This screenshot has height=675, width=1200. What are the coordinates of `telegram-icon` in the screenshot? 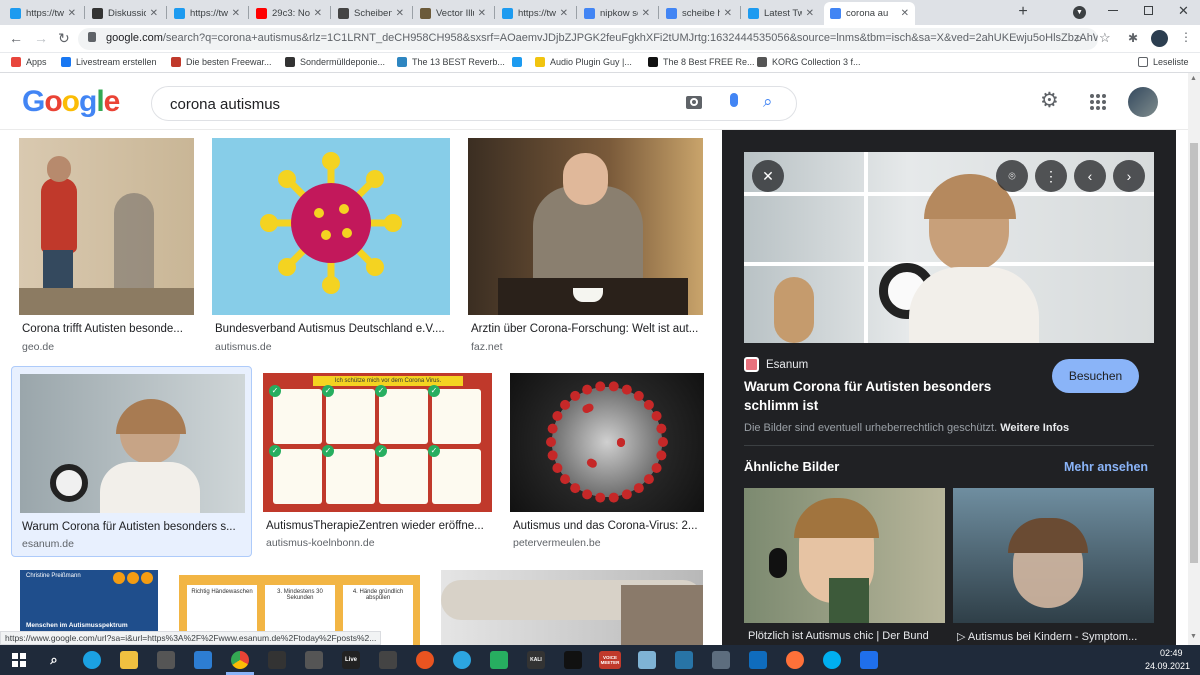 It's located at (462, 660).